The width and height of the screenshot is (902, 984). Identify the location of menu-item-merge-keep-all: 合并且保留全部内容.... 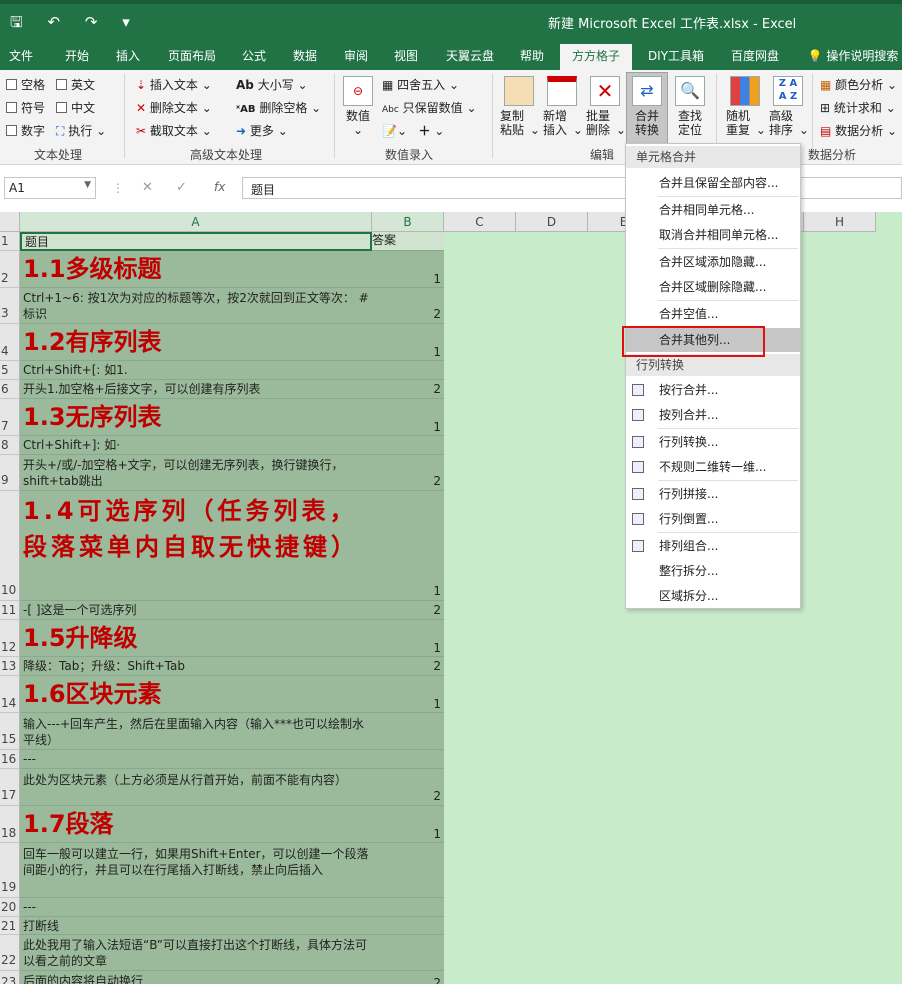
(713, 183).